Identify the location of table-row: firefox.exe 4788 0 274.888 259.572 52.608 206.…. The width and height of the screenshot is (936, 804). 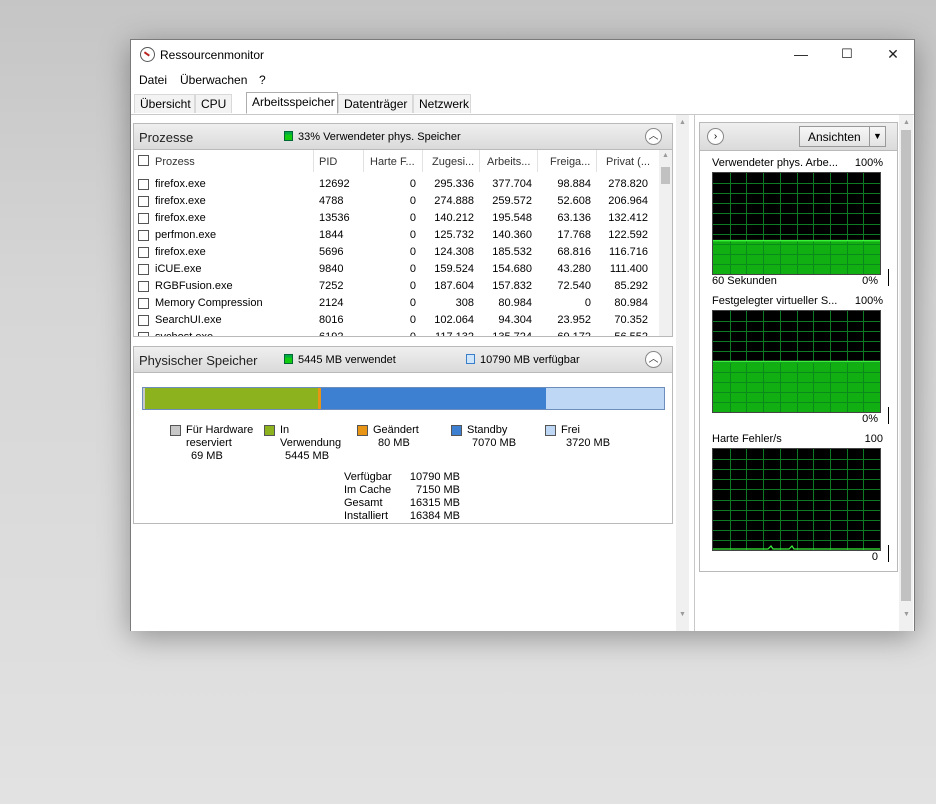
(396, 201).